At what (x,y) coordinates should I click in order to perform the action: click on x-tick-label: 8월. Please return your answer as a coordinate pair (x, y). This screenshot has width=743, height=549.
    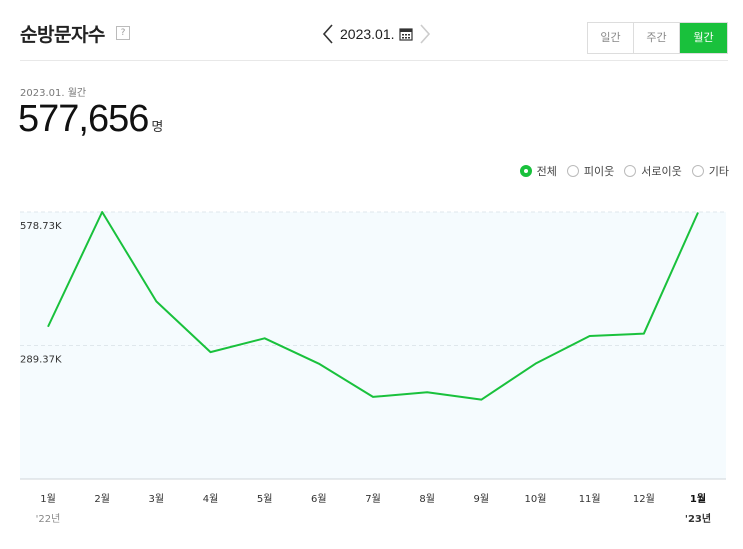
    Looking at the image, I should click on (427, 499).